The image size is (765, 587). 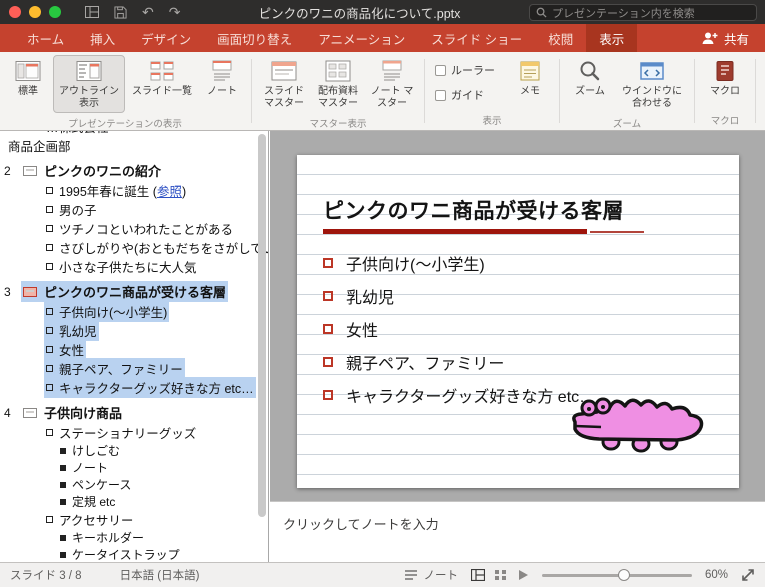 What do you see at coordinates (338, 84) in the screenshot?
I see `handout-master-button: 配布資料 マスター` at bounding box center [338, 84].